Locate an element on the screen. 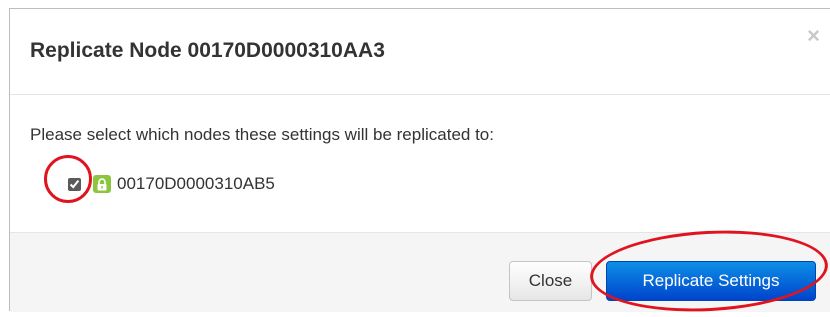 The height and width of the screenshot is (317, 830). close-icon: × is located at coordinates (813, 36).